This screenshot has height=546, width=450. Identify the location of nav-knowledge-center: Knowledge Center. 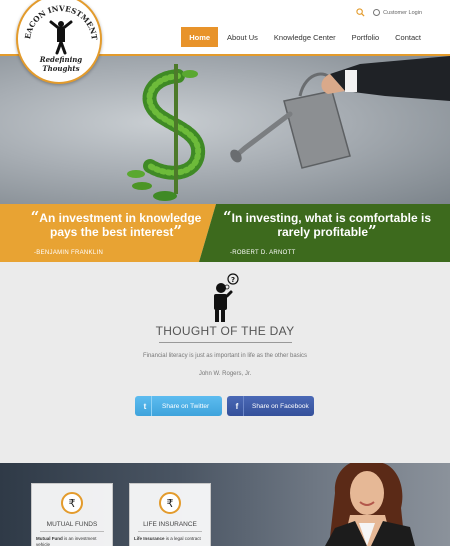
(305, 37).